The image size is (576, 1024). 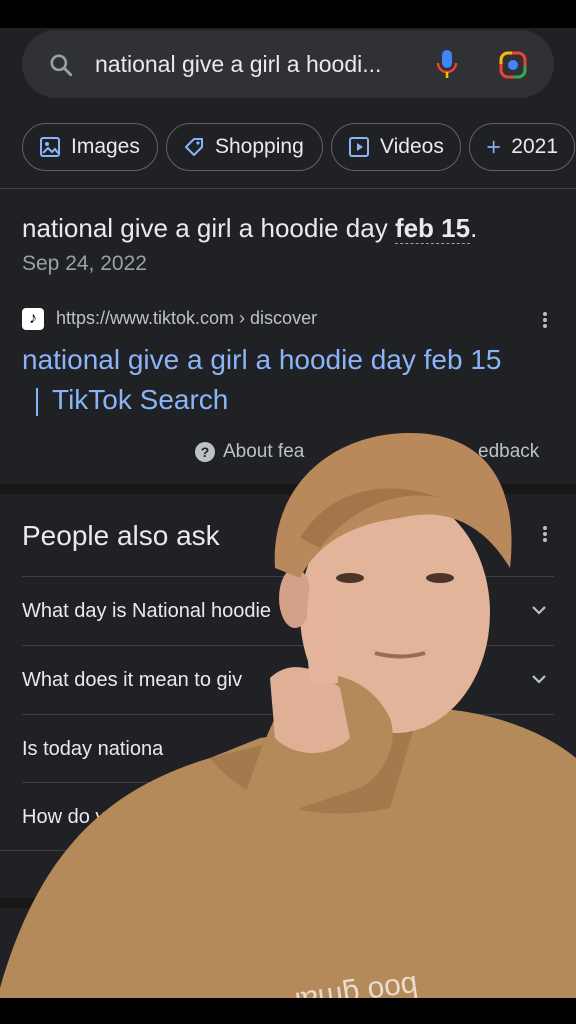 I want to click on plus-icon, so click(x=493, y=147).